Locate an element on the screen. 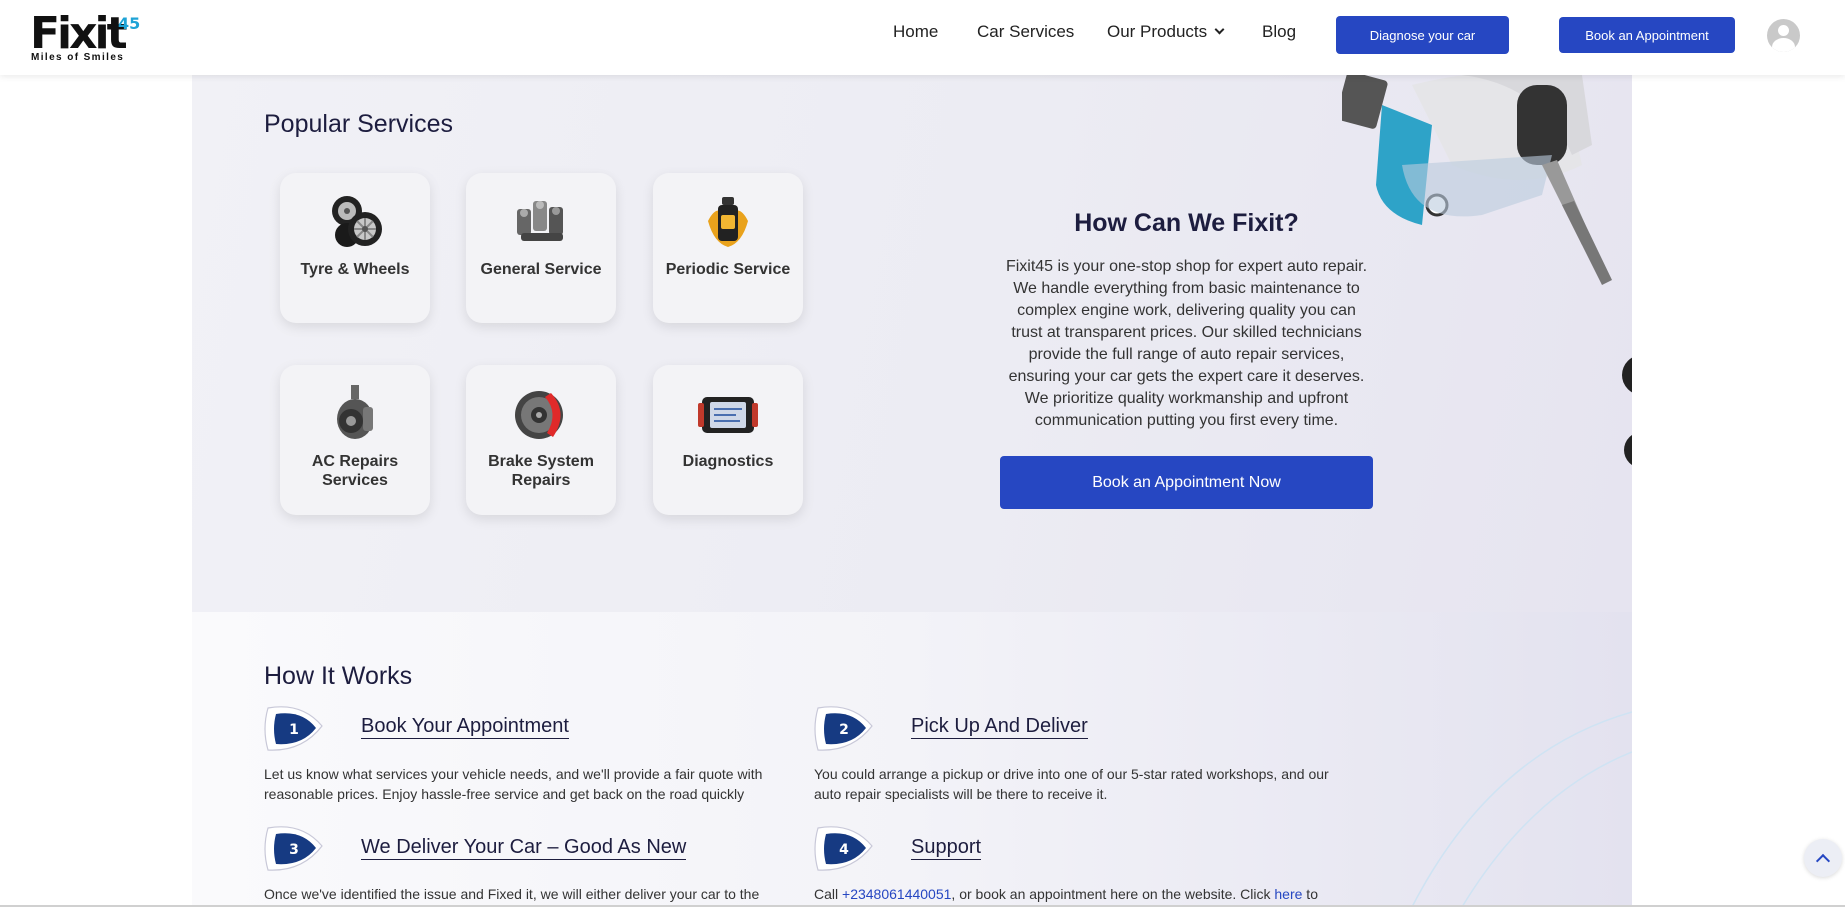  nav-our-products-label: Our Products is located at coordinates (1157, 31).